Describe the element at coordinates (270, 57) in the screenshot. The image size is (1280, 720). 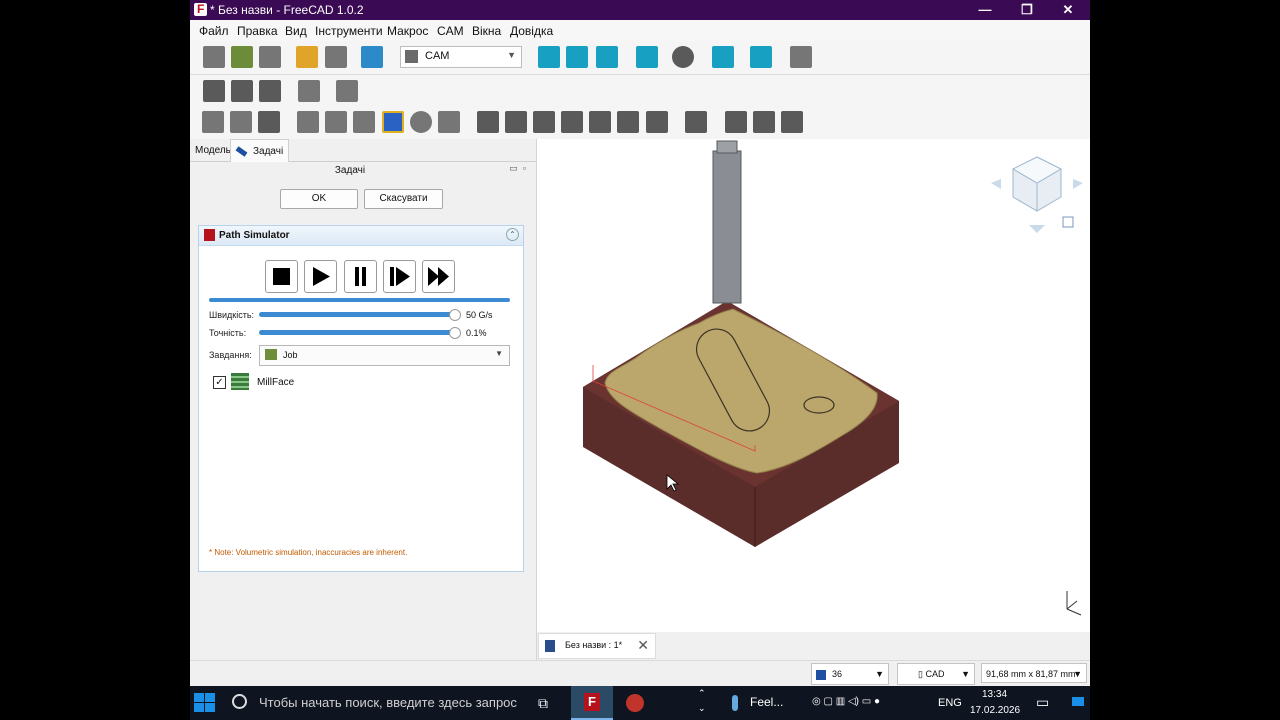
I see `save-icon` at that location.